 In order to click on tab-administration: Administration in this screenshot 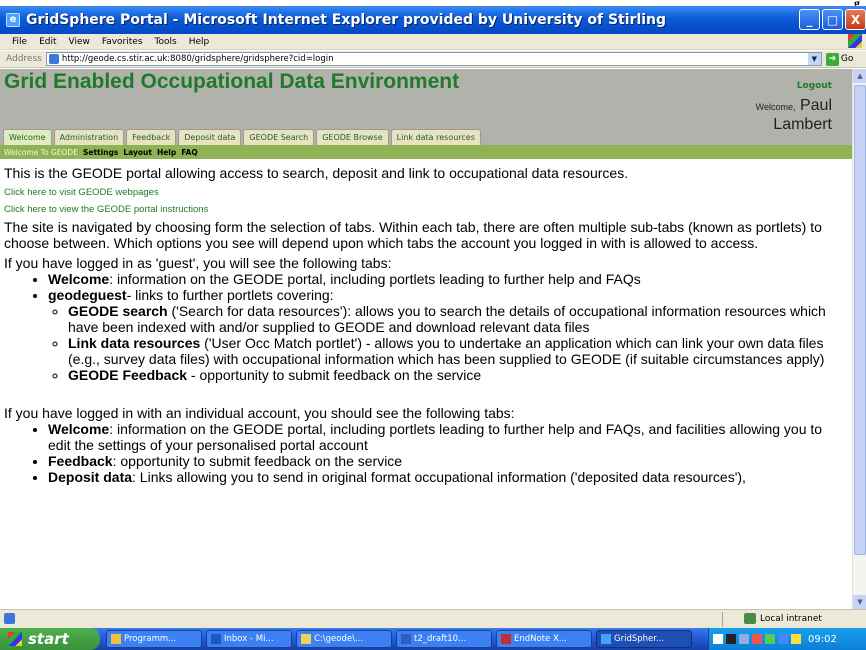, I will do `click(89, 137)`.